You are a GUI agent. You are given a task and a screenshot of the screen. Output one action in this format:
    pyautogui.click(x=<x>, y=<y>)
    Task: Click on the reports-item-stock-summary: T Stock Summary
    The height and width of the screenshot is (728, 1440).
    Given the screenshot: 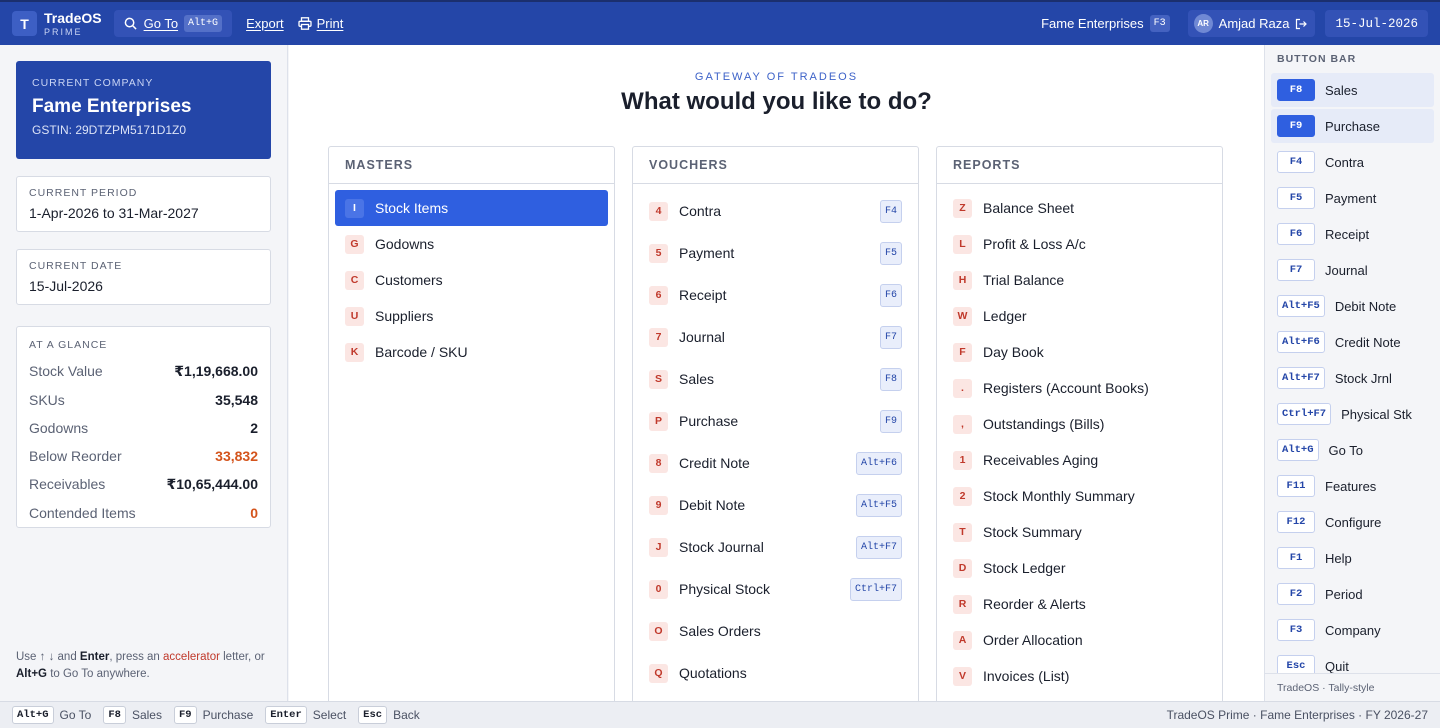 What is the action you would take?
    pyautogui.click(x=1079, y=532)
    